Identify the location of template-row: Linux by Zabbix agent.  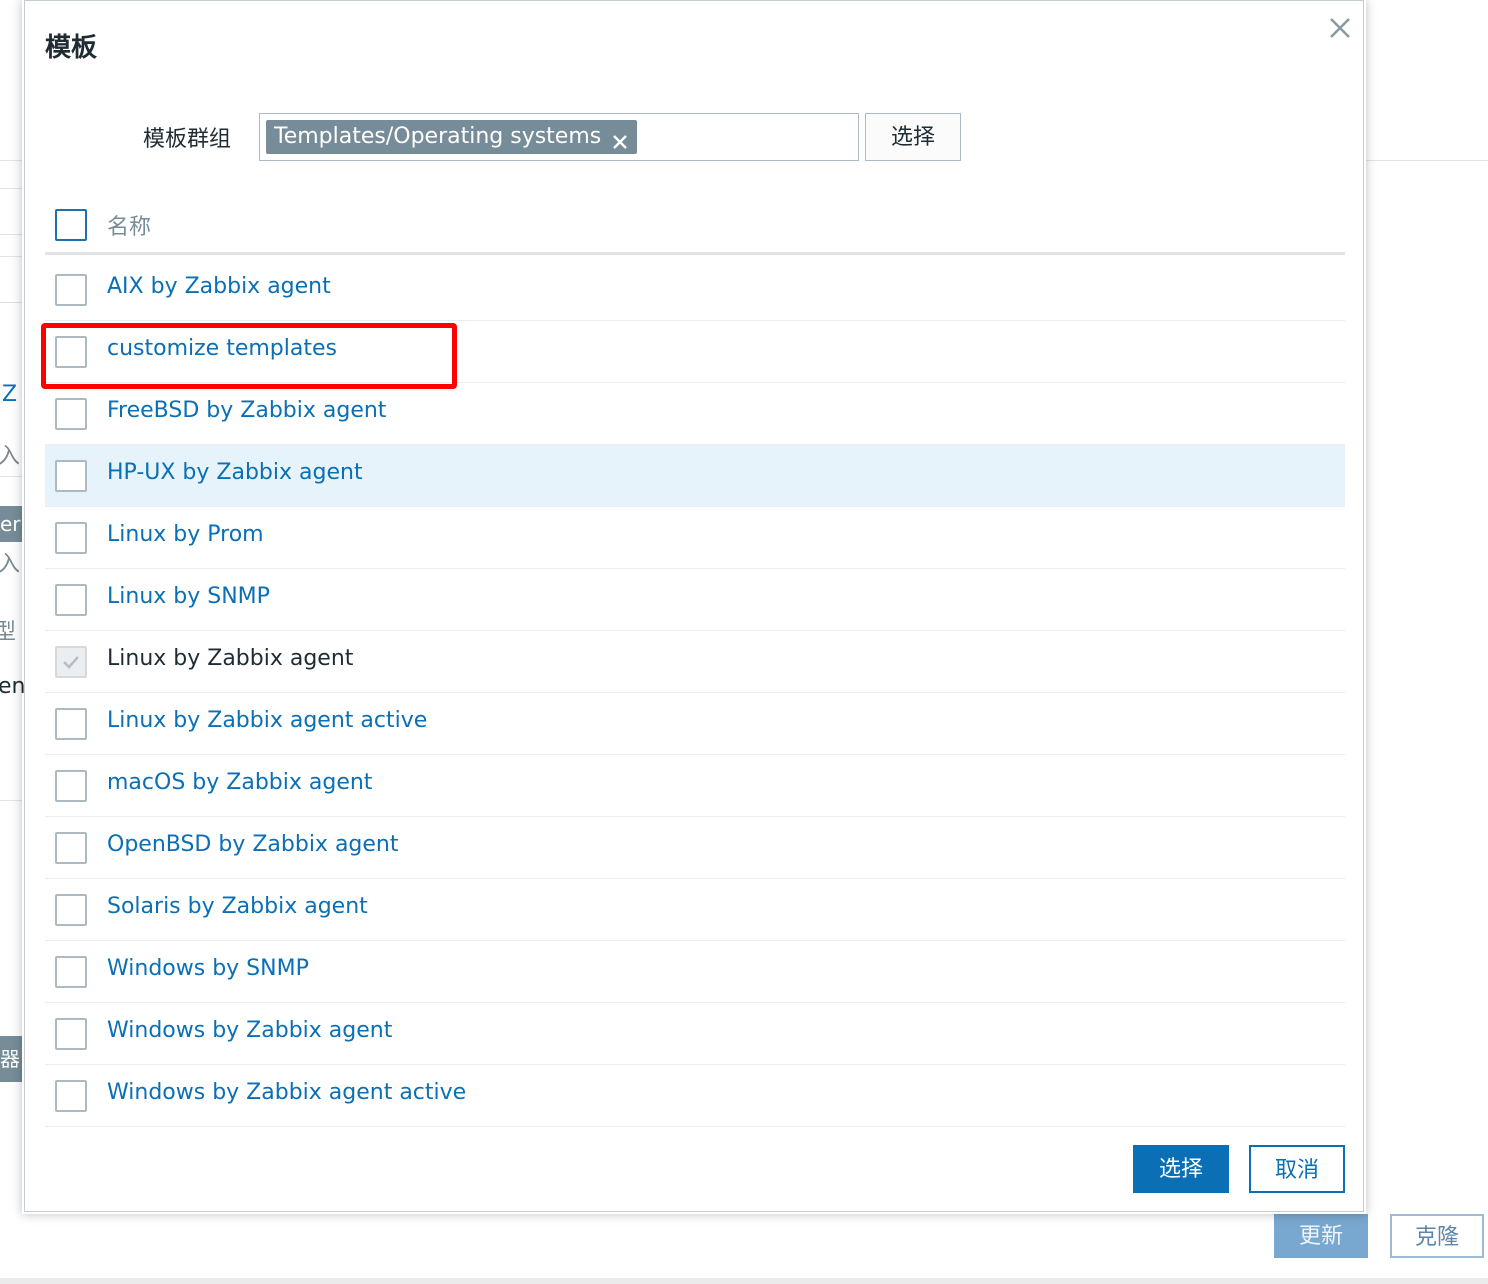
(695, 662).